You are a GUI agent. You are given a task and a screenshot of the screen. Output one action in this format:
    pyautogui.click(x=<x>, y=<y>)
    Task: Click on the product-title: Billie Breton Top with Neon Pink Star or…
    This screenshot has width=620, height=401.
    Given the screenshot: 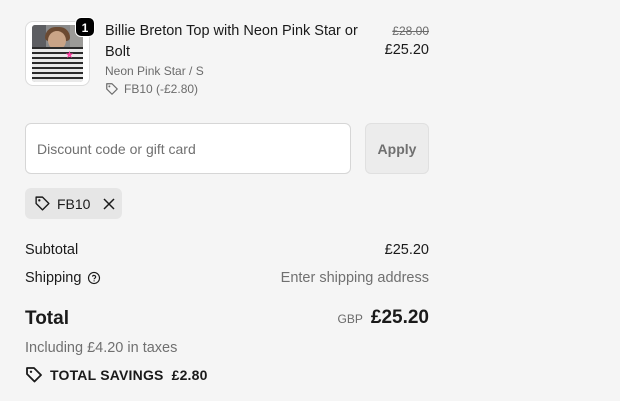 What is the action you would take?
    pyautogui.click(x=231, y=41)
    